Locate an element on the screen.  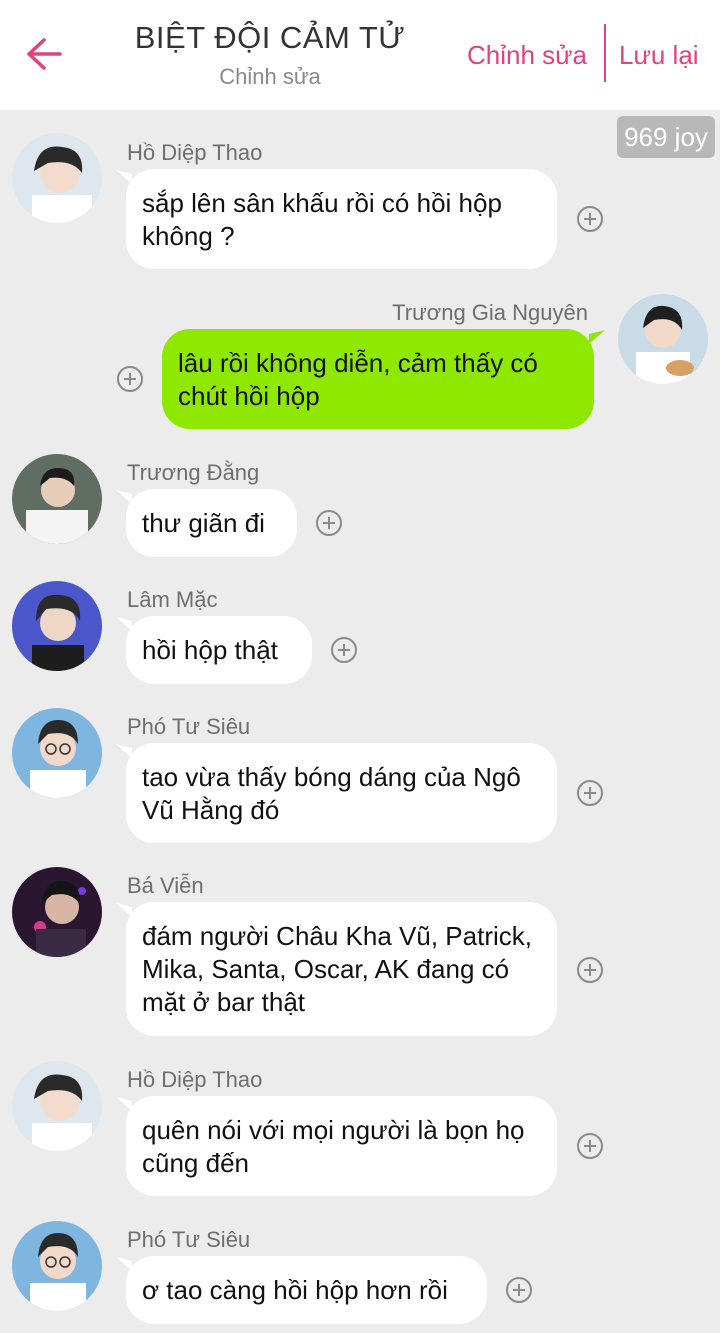
bubble-tail is located at coordinates (597, 337).